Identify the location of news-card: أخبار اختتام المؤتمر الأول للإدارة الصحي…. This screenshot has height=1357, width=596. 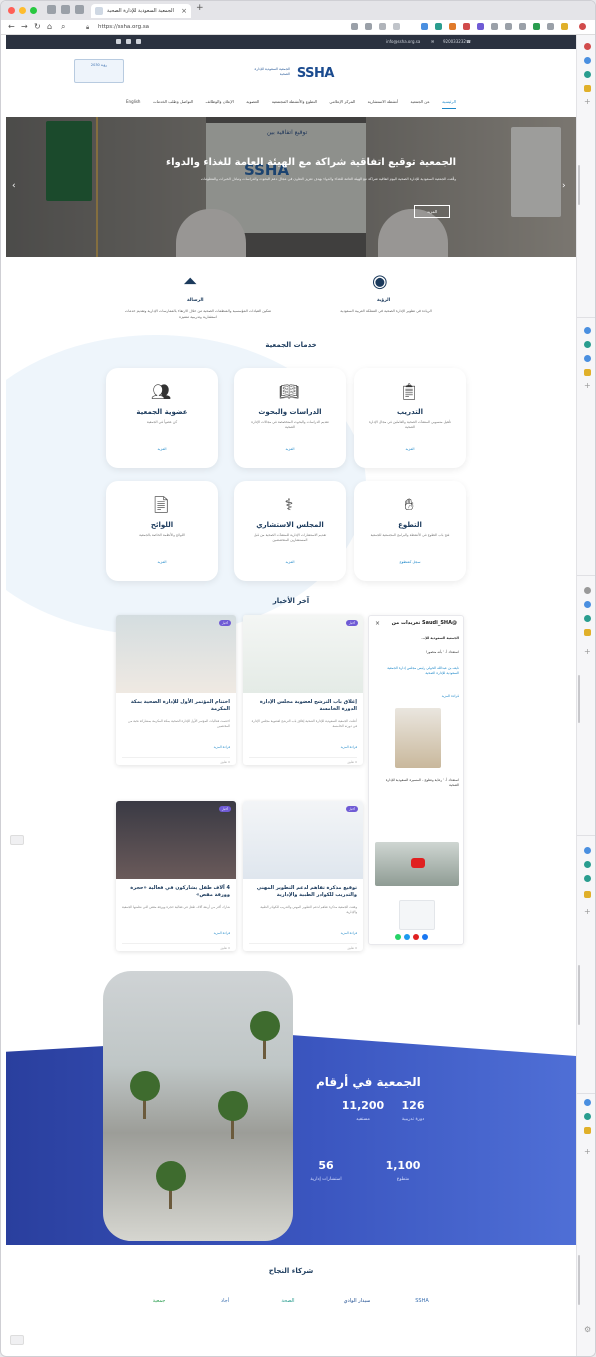
(176, 690).